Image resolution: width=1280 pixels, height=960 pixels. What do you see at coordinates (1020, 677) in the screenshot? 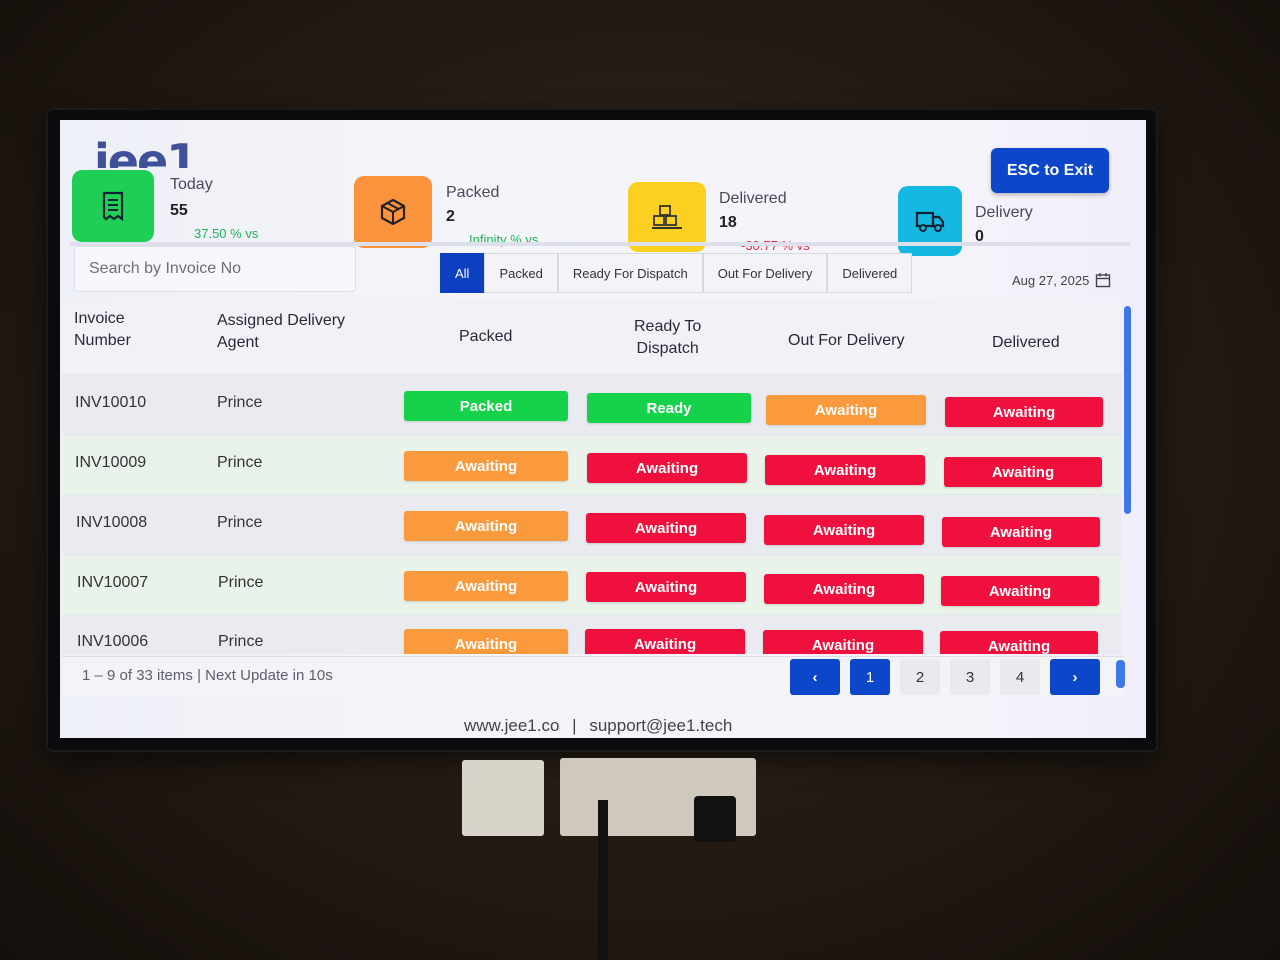
I see `page-4-button: 4` at bounding box center [1020, 677].